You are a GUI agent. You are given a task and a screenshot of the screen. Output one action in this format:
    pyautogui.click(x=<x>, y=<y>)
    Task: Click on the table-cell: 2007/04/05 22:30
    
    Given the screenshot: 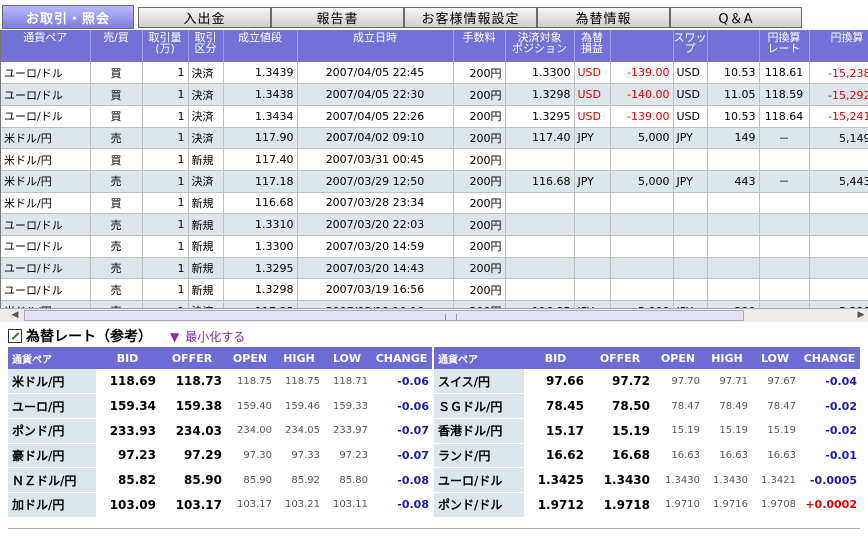 What is the action you would take?
    pyautogui.click(x=375, y=94)
    